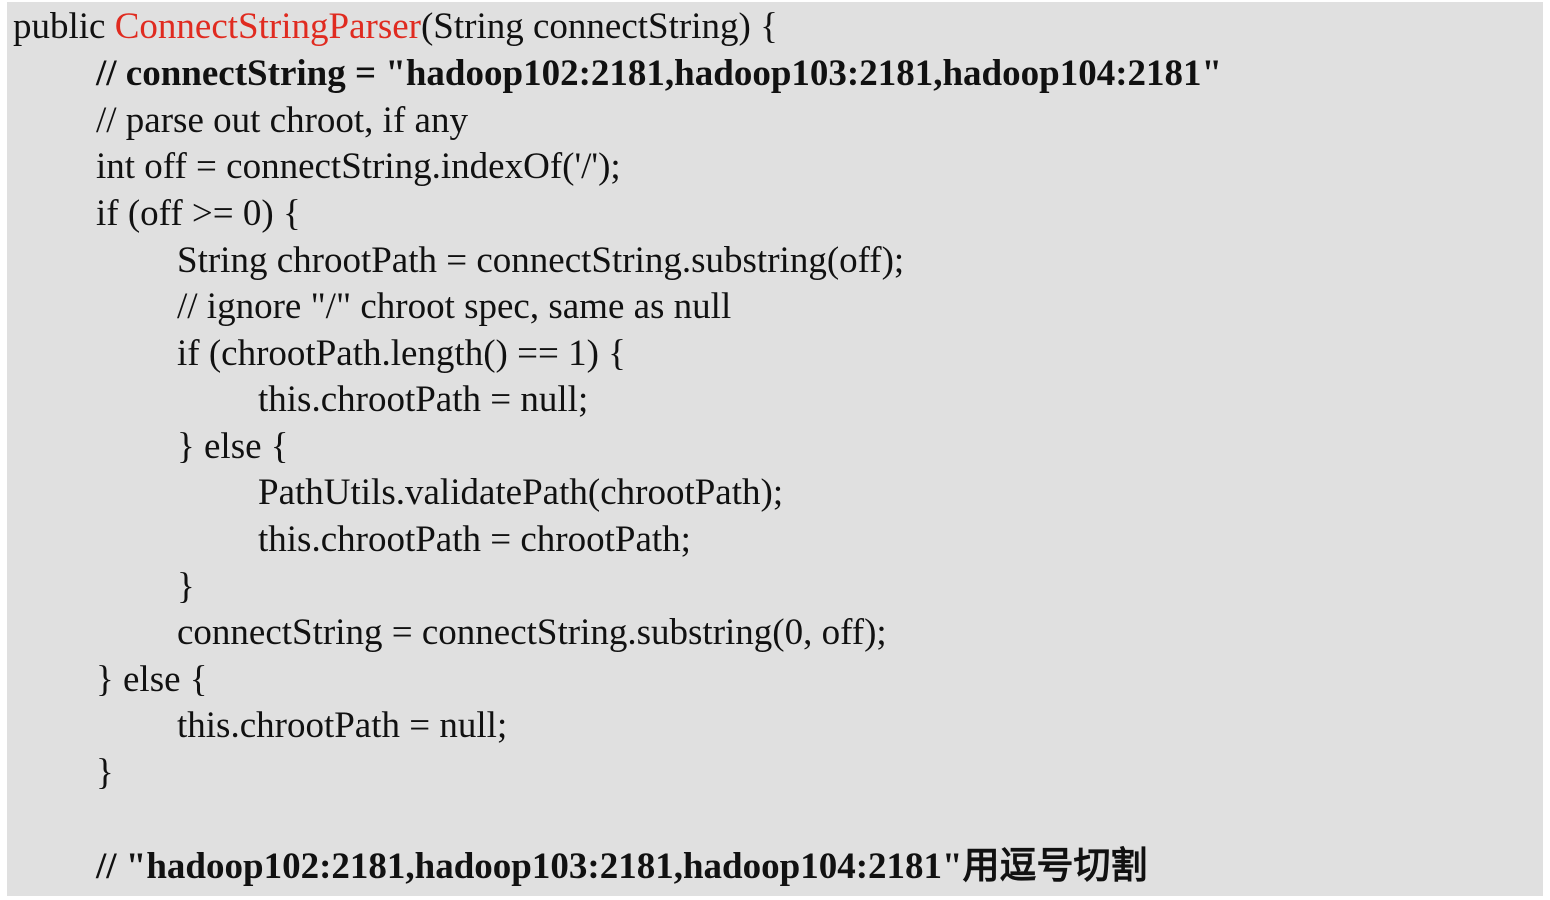 The image size is (1550, 900). Describe the element at coordinates (64, 26) in the screenshot. I see `keyword-public: public` at that location.